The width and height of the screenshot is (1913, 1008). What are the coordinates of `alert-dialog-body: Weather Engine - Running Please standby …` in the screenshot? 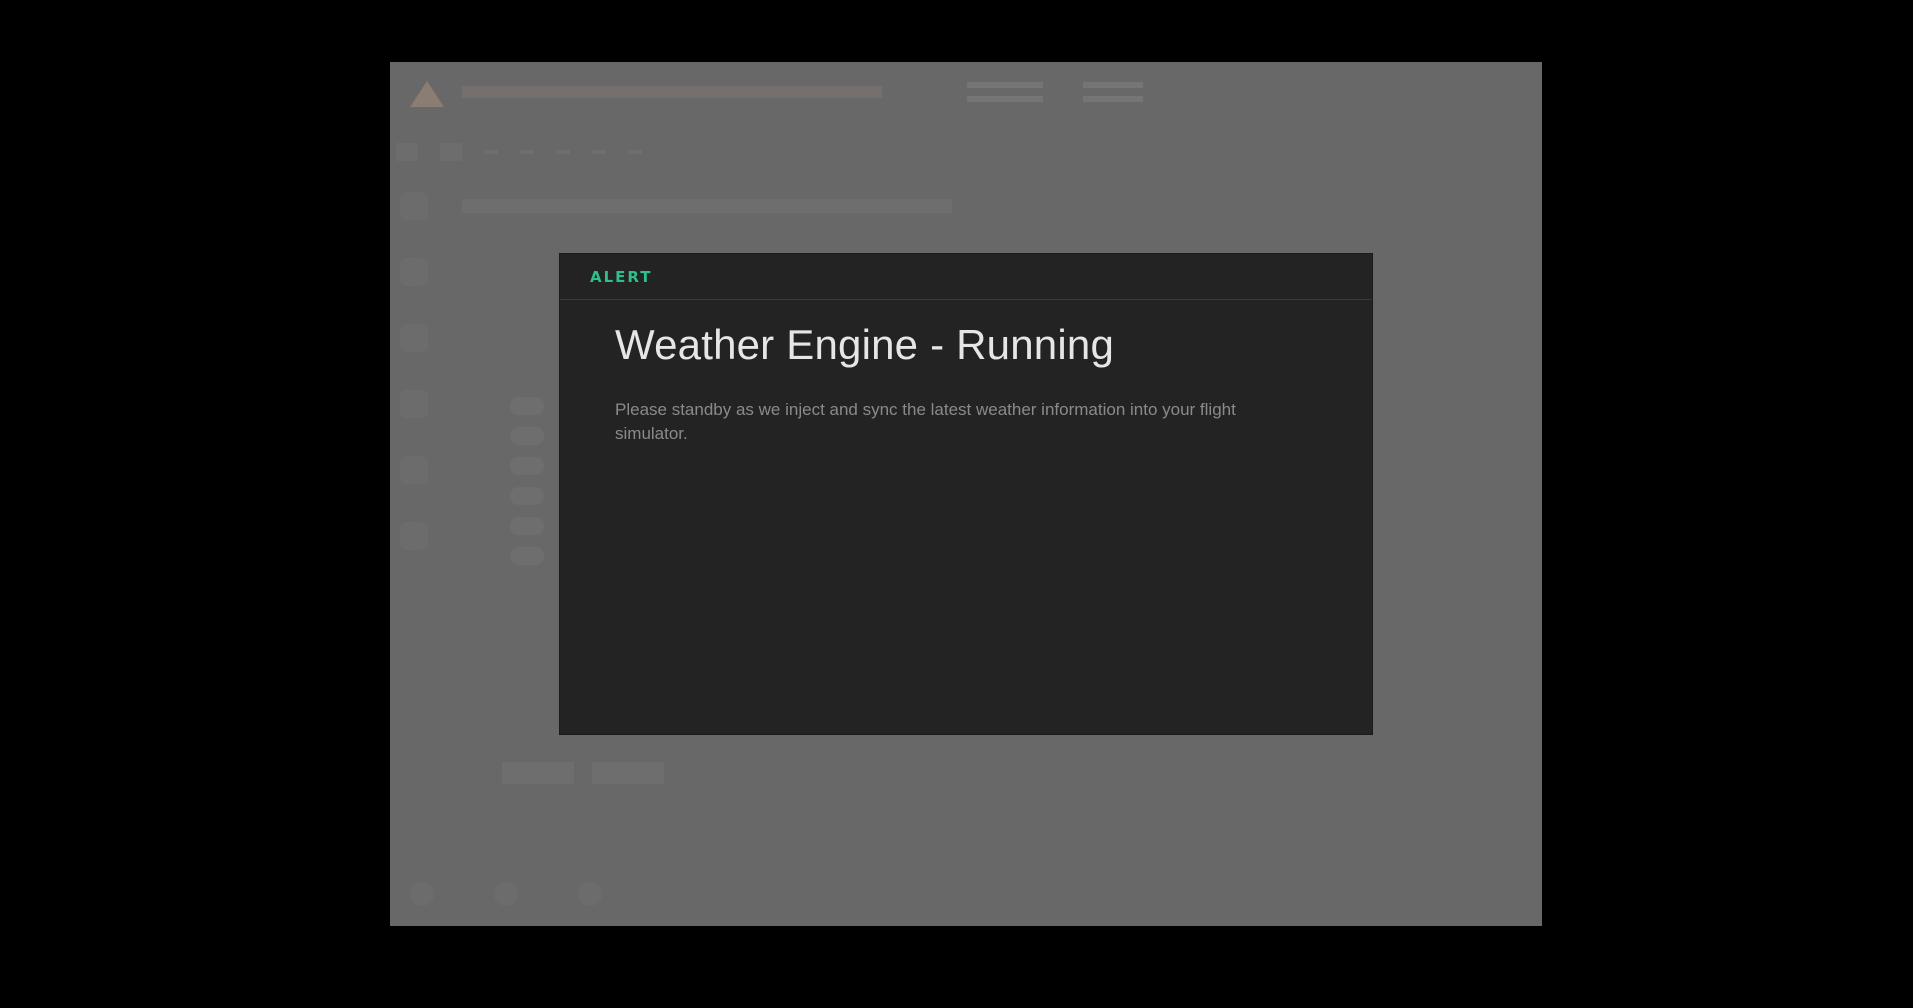 It's located at (966, 373).